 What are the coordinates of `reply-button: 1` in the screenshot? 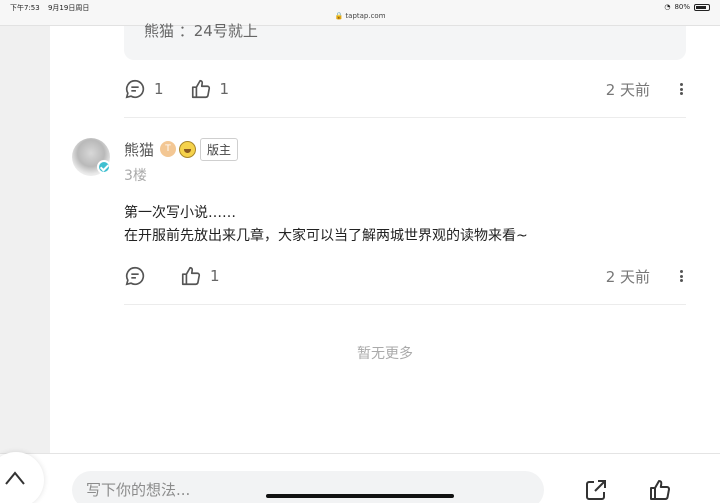 It's located at (144, 89).